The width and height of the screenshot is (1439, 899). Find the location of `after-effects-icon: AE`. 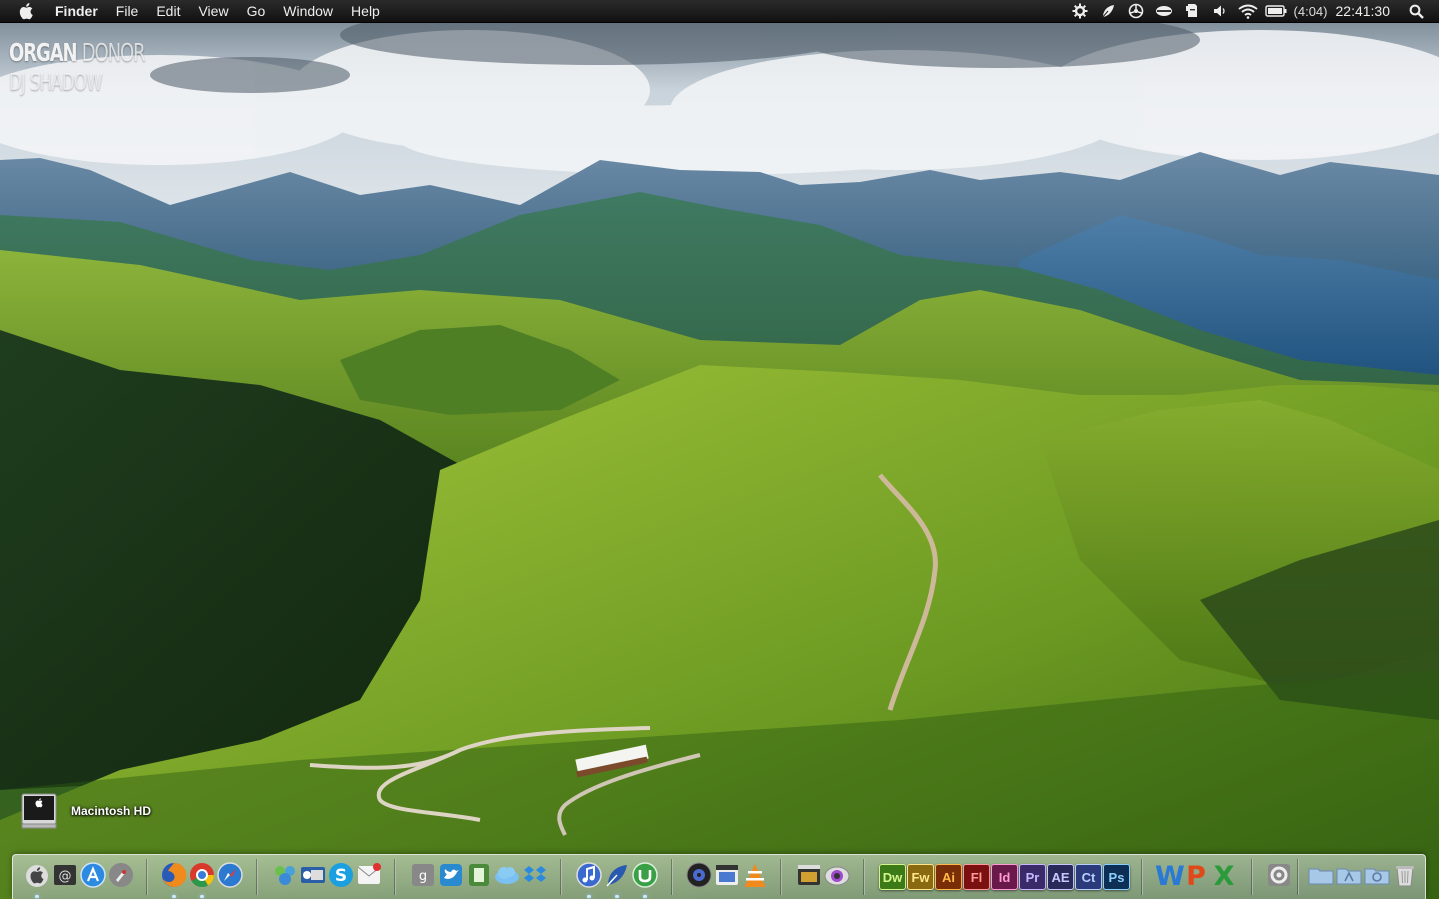

after-effects-icon: AE is located at coordinates (1060, 877).